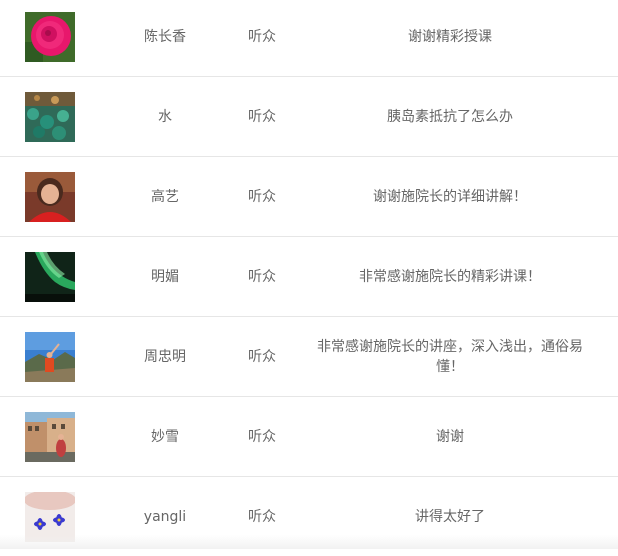 The image size is (618, 556). Describe the element at coordinates (50, 197) in the screenshot. I see `woman-portrait-avatar` at that location.